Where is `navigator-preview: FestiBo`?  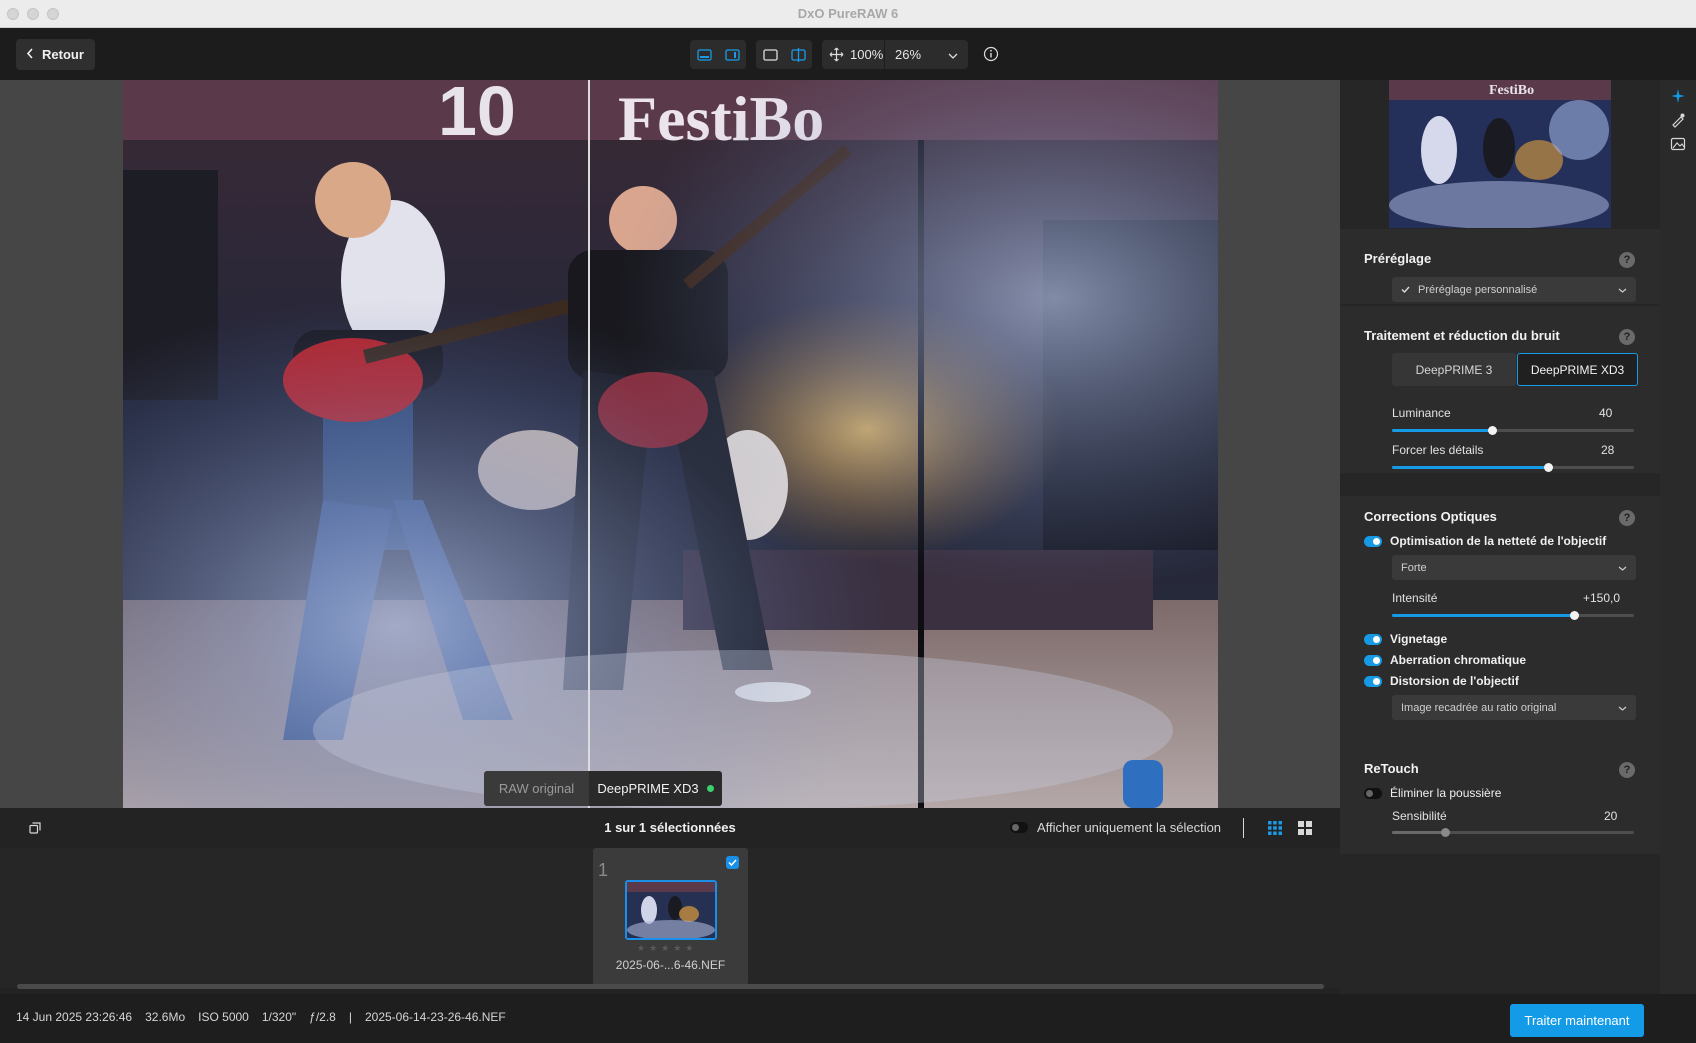 navigator-preview: FestiBo is located at coordinates (1500, 154).